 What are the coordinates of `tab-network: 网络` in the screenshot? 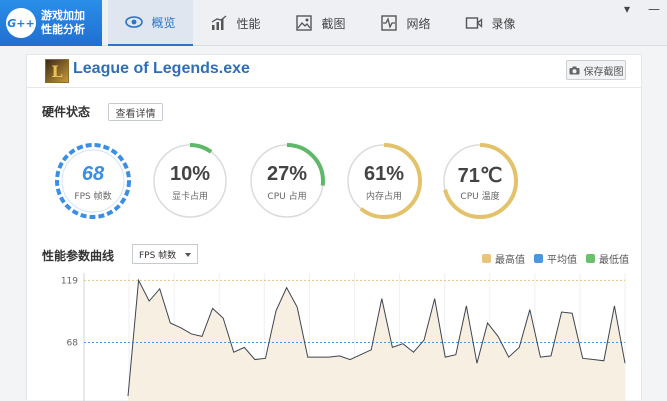 It's located at (405, 23).